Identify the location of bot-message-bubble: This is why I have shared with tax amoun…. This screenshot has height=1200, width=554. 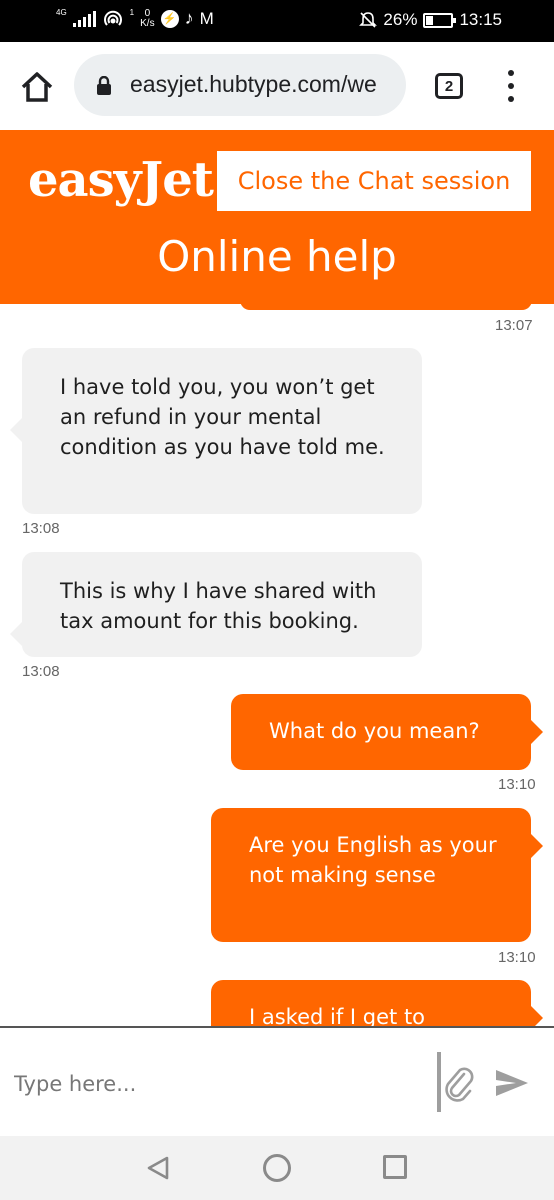
(216, 604).